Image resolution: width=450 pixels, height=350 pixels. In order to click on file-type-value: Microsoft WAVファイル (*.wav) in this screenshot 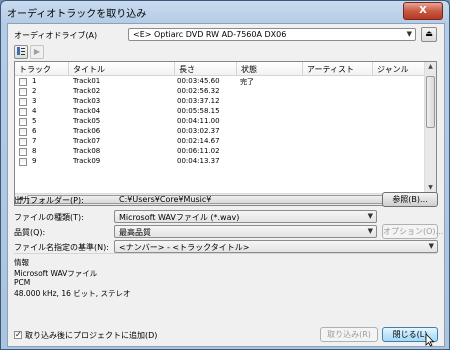, I will do `click(179, 217)`.